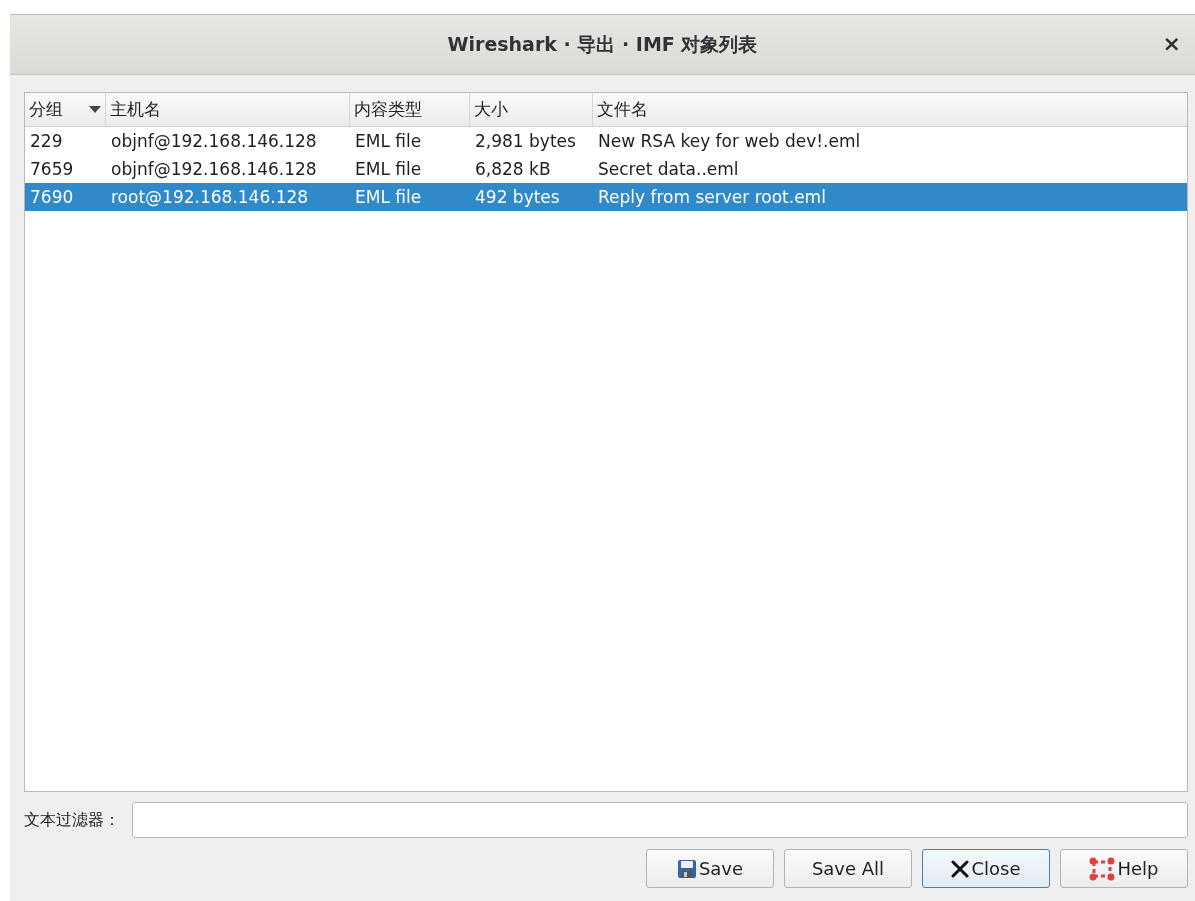 The width and height of the screenshot is (1195, 901). I want to click on window-title: Wireshark · 导出 · IMF 对象列表, so click(602, 44).